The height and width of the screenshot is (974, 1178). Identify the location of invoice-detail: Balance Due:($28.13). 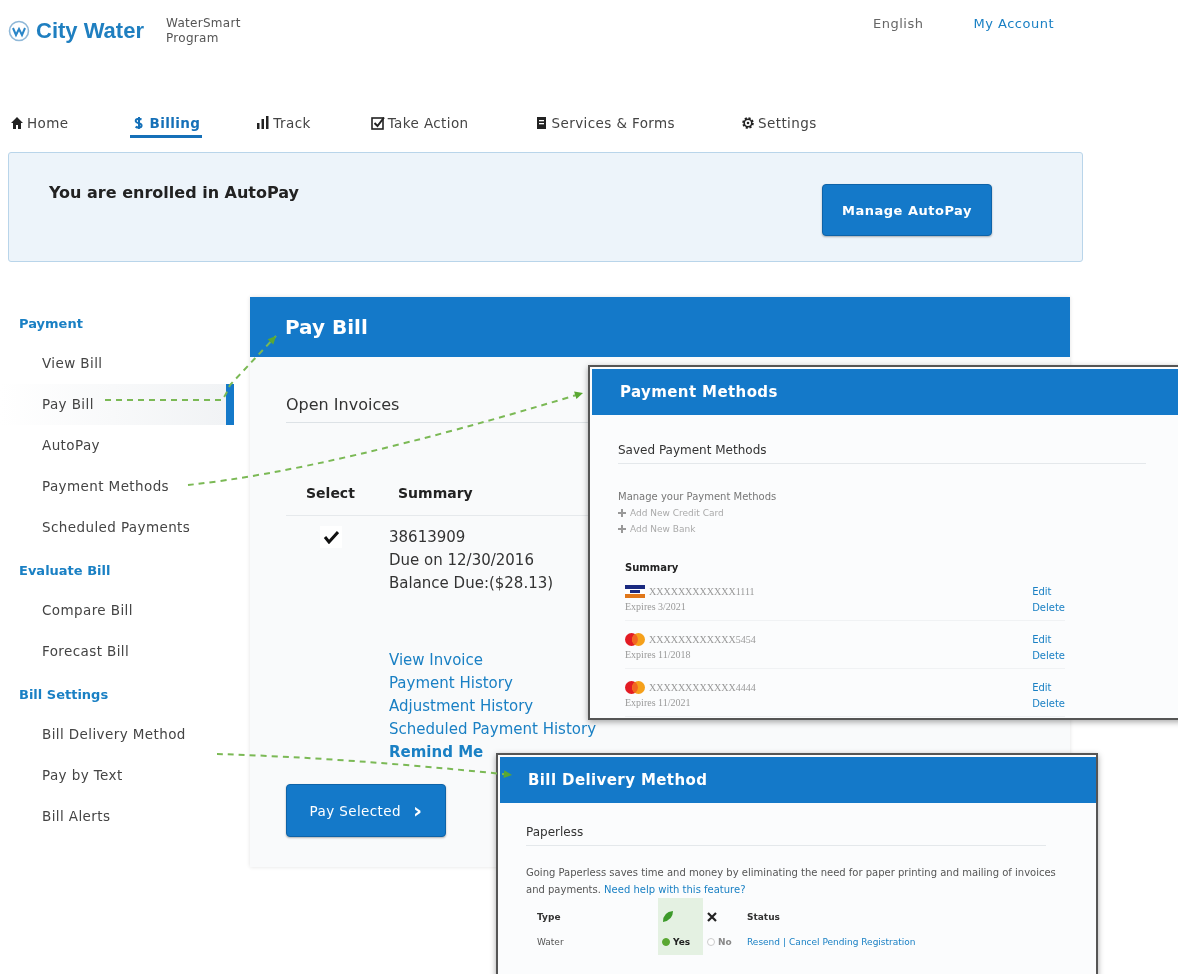
(471, 583).